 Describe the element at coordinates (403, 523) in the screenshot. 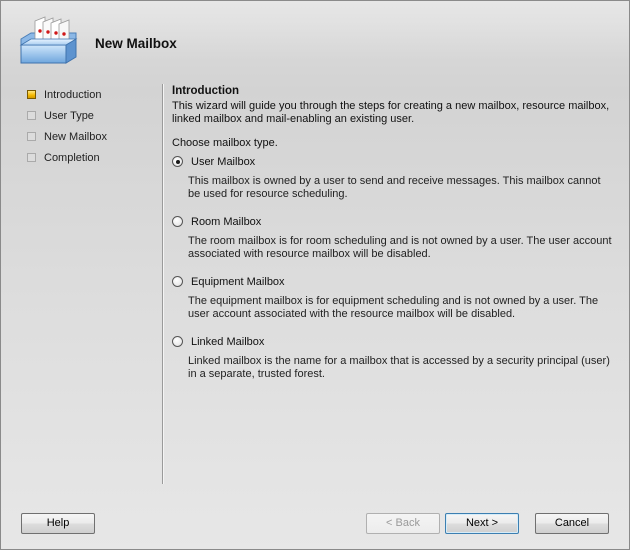

I see `back-button: < Back` at that location.